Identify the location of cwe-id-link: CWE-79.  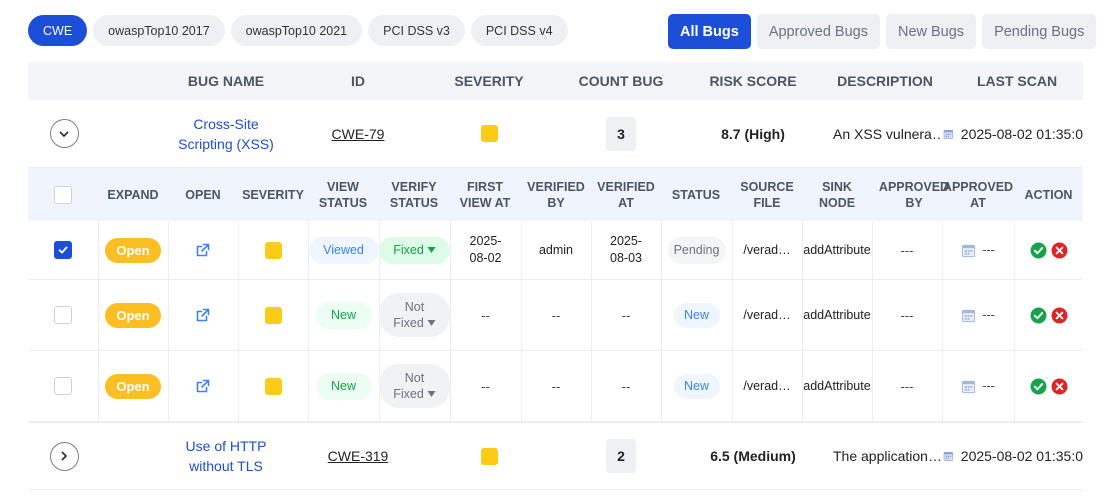
(358, 134).